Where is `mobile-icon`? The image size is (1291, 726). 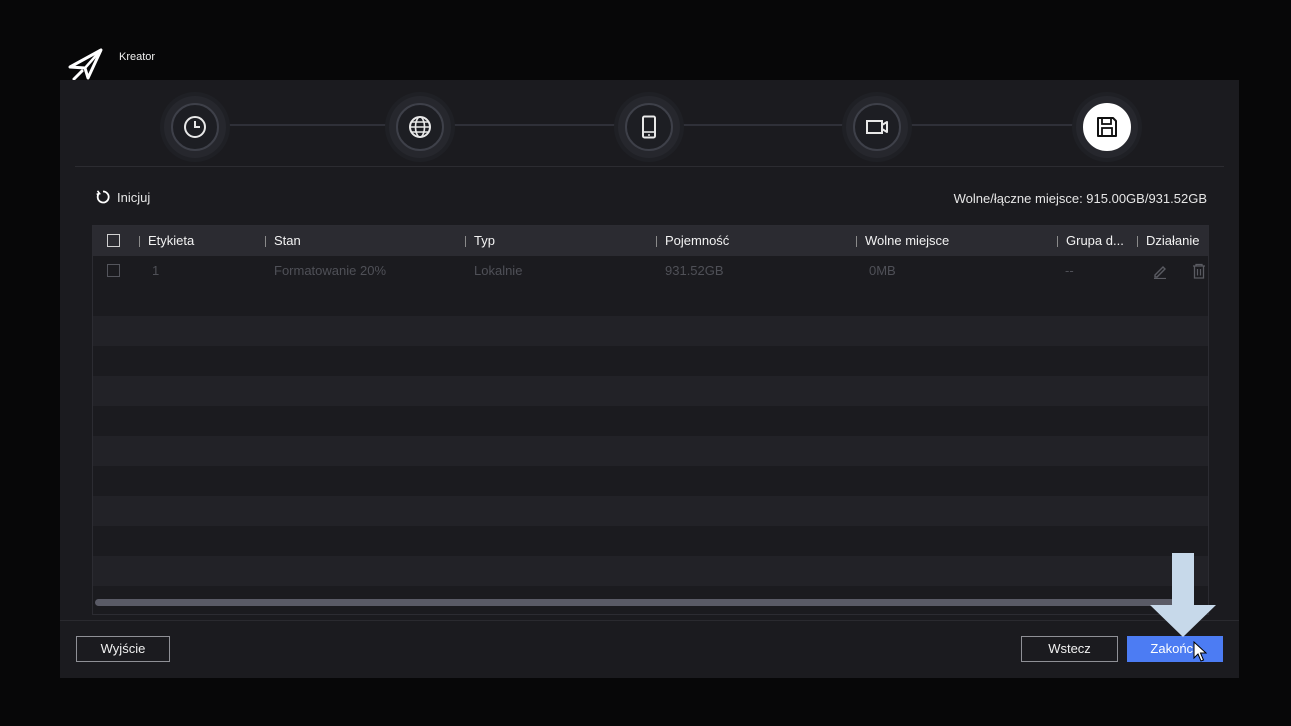 mobile-icon is located at coordinates (649, 127).